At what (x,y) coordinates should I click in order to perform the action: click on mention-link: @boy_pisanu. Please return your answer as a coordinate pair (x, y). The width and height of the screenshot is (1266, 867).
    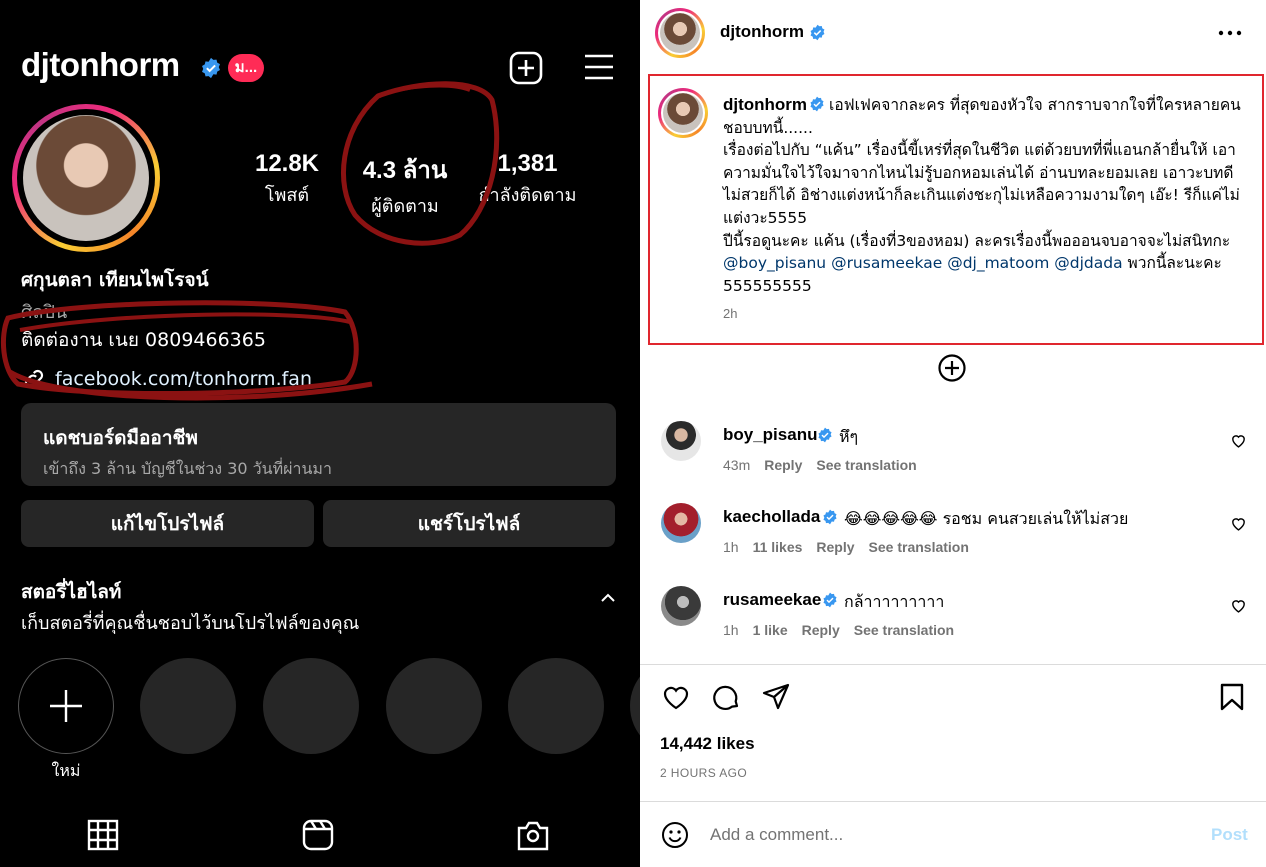
    Looking at the image, I should click on (774, 263).